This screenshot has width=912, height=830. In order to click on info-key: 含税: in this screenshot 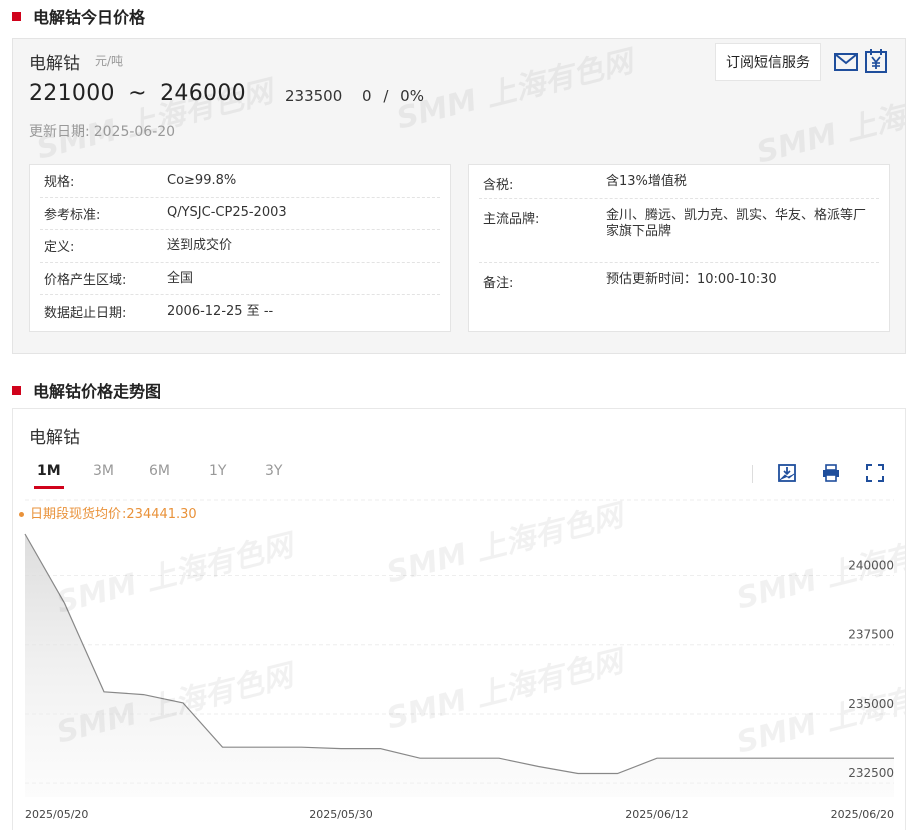, I will do `click(498, 185)`.